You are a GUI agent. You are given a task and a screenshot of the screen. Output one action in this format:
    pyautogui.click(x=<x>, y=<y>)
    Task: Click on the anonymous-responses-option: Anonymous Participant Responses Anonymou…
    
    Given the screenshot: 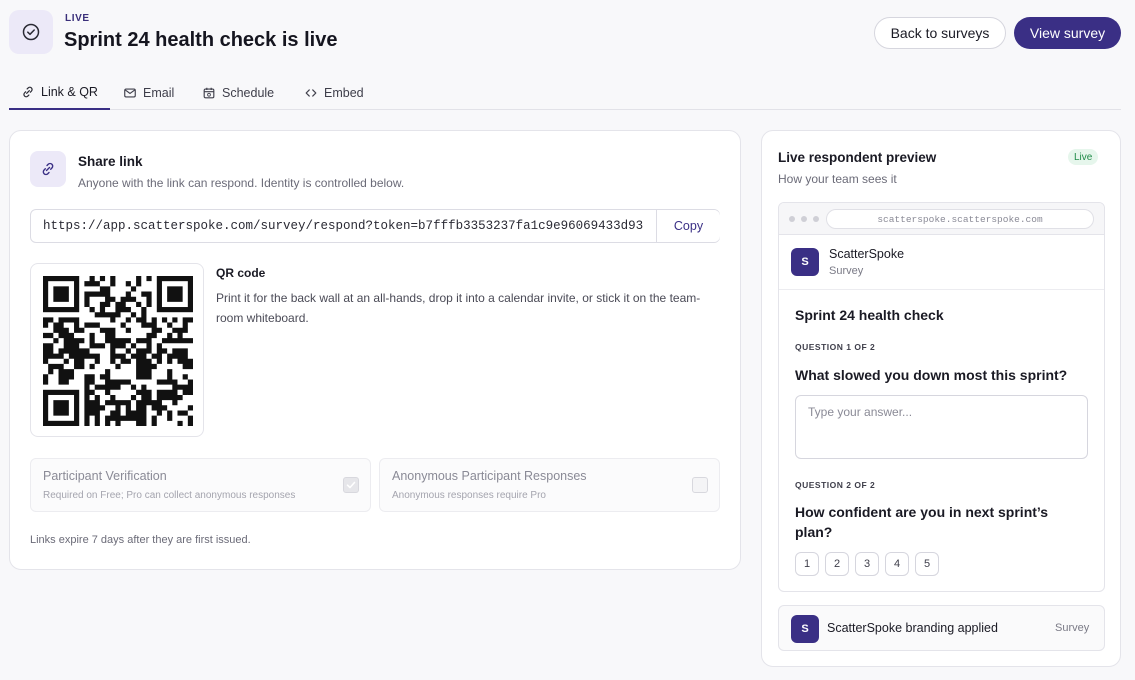 What is the action you would take?
    pyautogui.click(x=549, y=485)
    